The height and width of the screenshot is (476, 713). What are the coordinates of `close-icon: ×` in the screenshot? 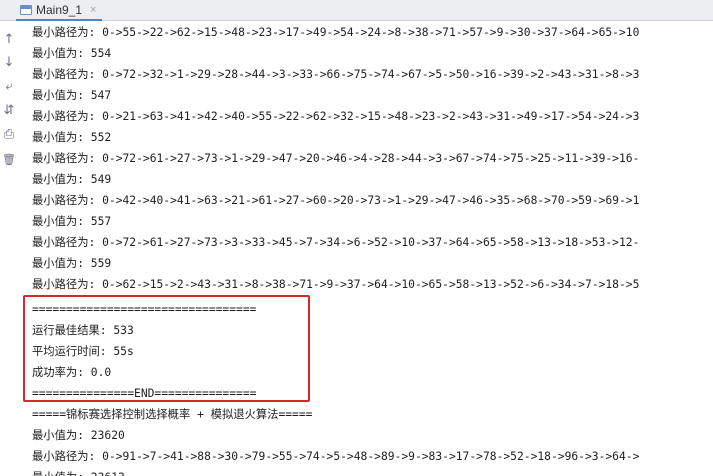 It's located at (93, 10).